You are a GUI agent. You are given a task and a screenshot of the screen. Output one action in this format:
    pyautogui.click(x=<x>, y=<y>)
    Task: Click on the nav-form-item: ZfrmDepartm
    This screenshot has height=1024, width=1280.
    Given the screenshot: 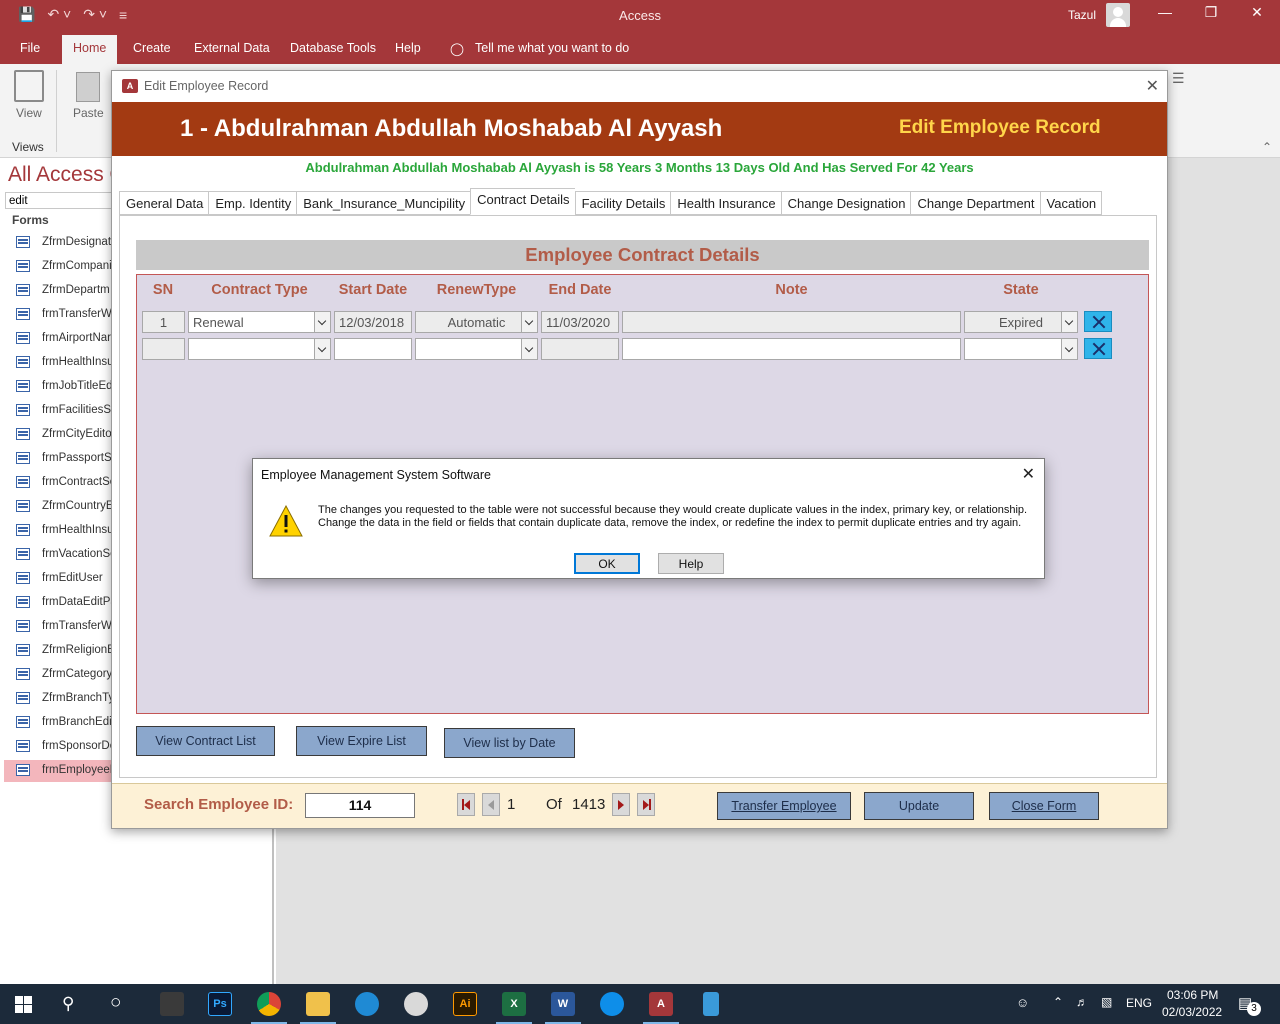 What is the action you would take?
    pyautogui.click(x=58, y=291)
    